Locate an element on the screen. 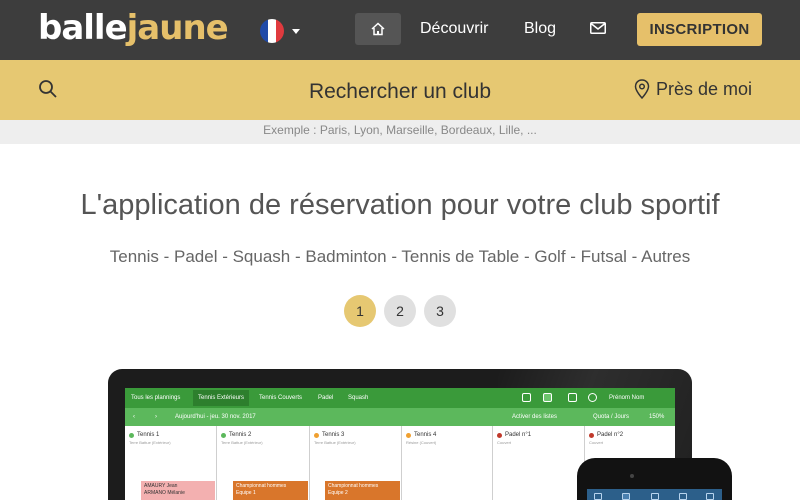  map-pin-icon is located at coordinates (642, 89).